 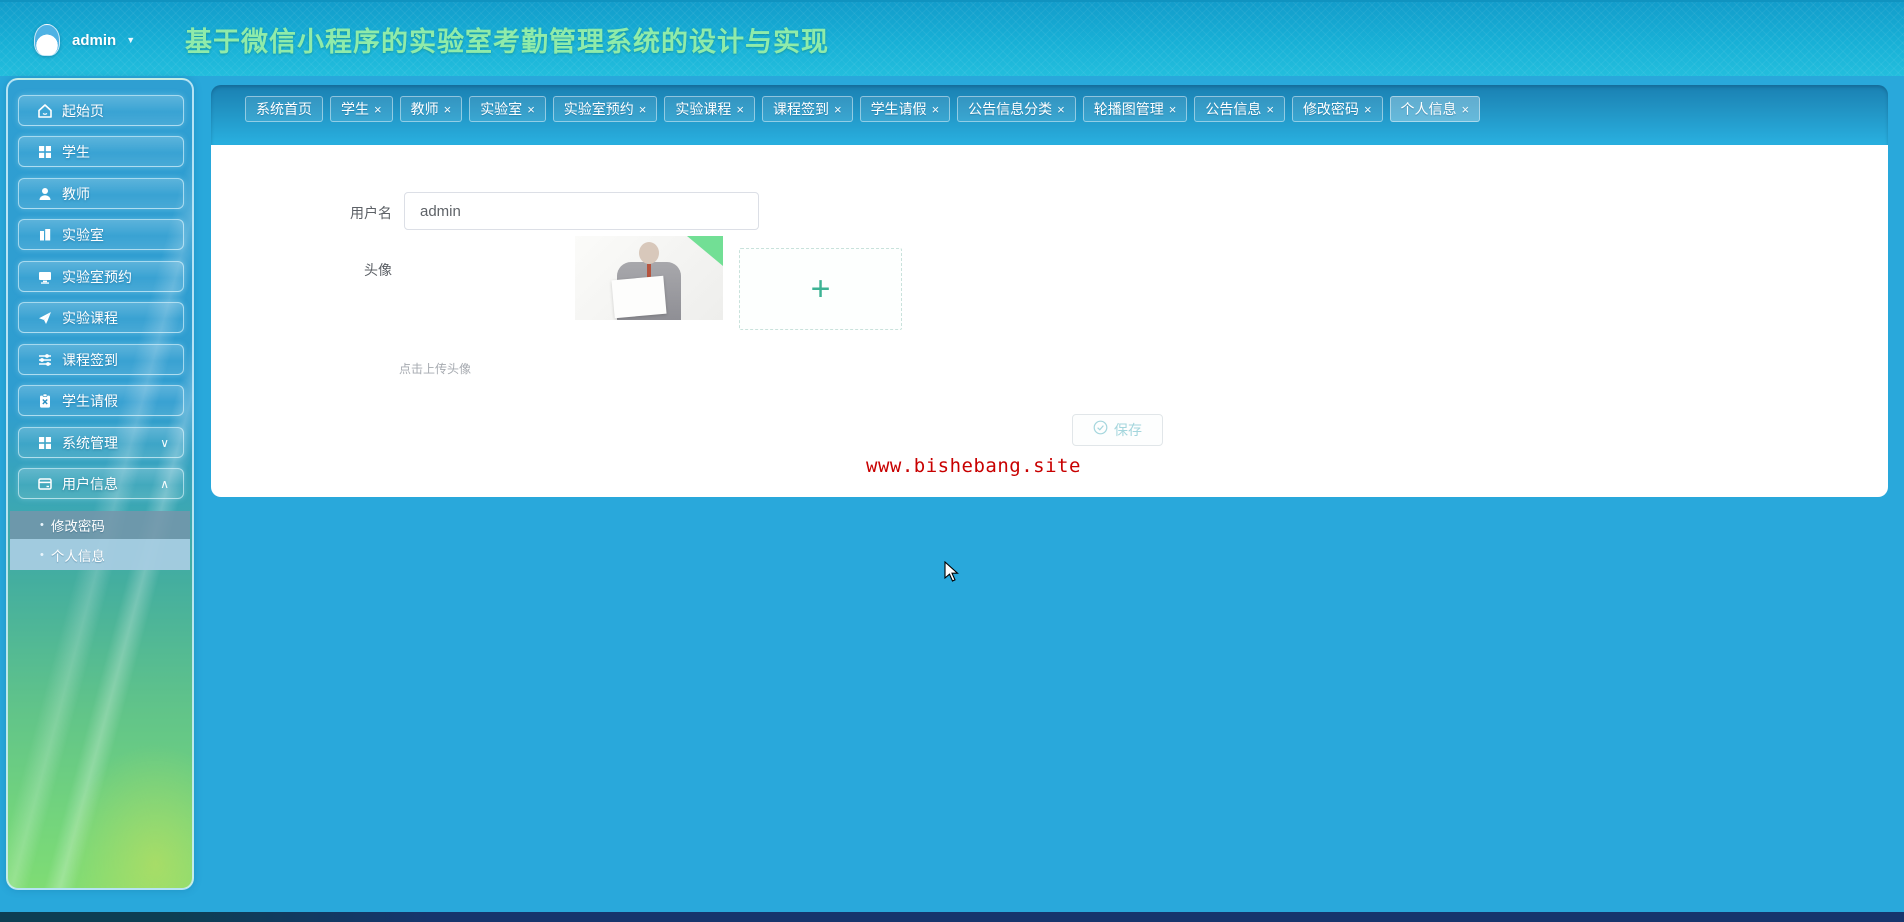 What do you see at coordinates (76, 151) in the screenshot?
I see `sidebar-item-label: 学生` at bounding box center [76, 151].